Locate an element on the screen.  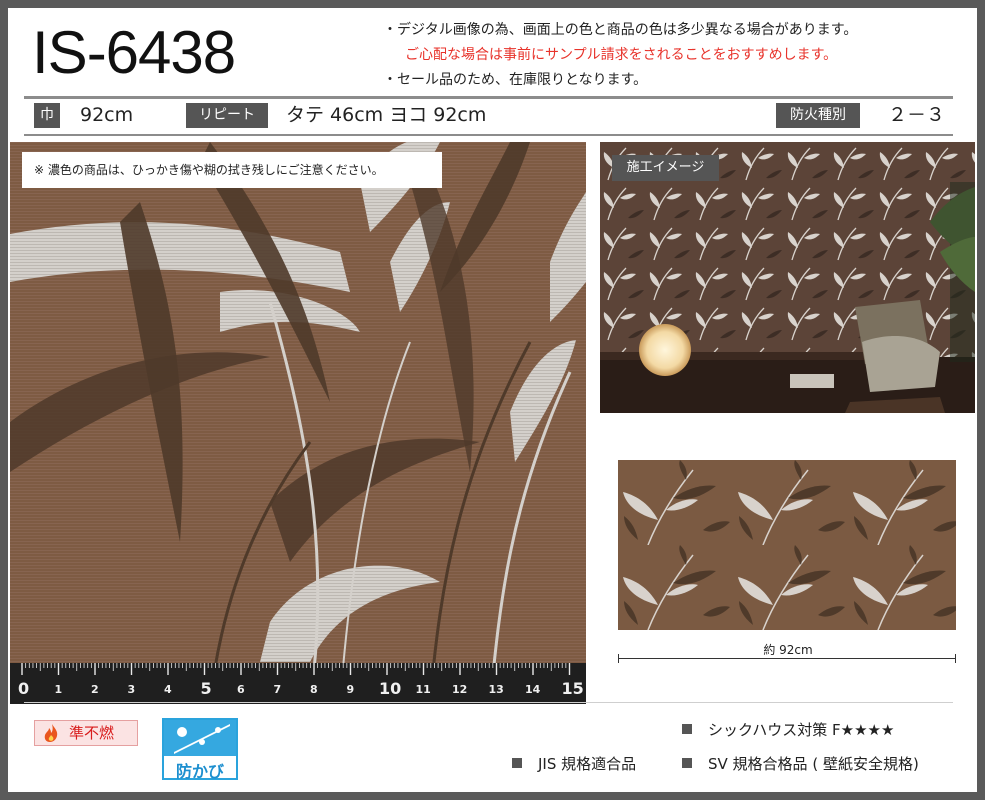
note-sample-request: ご心配な場合は事前にサンプル請求をされることをおすすめします。 is located at coordinates (621, 55).